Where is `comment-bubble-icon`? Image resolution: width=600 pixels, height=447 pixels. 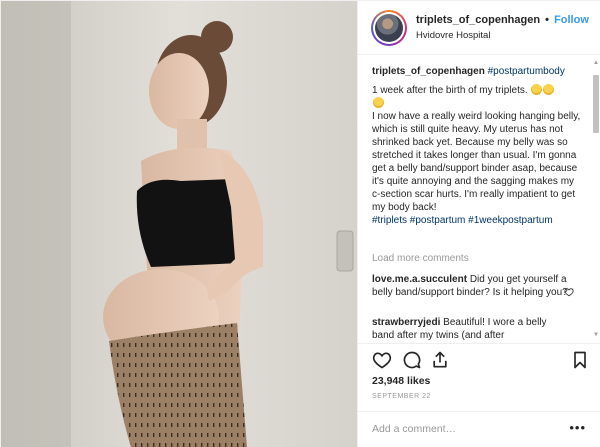 comment-bubble-icon is located at coordinates (412, 360).